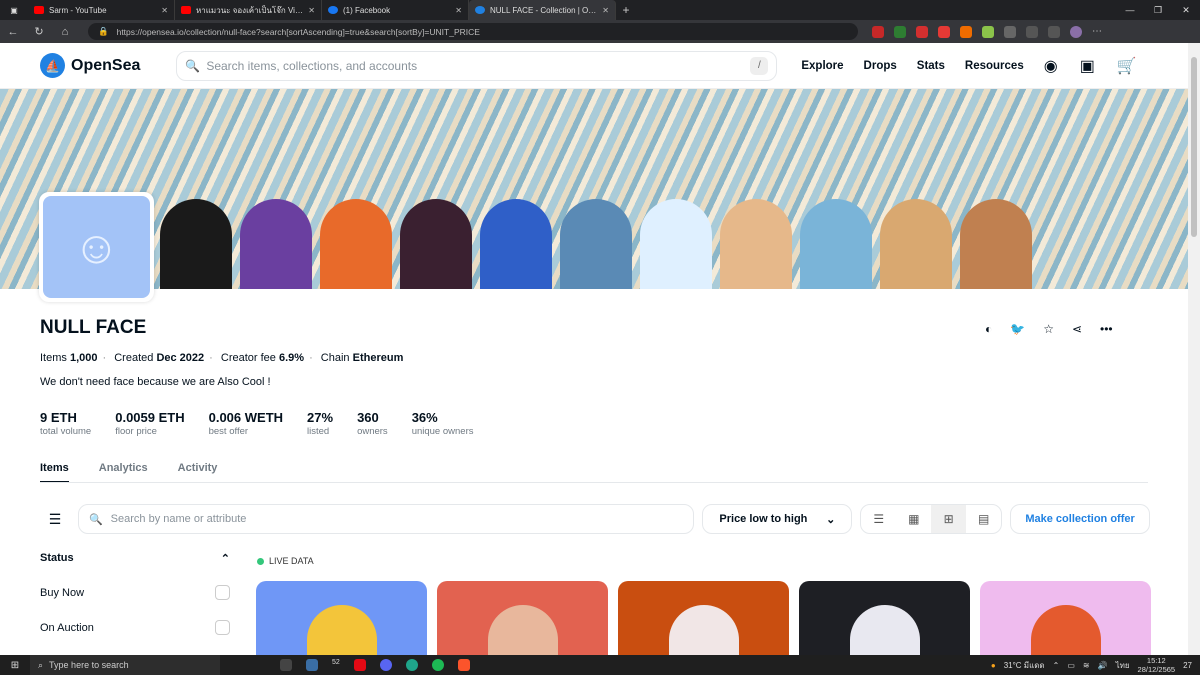 This screenshot has width=1200, height=675. I want to click on more-icon: ⋯, so click(1098, 32).